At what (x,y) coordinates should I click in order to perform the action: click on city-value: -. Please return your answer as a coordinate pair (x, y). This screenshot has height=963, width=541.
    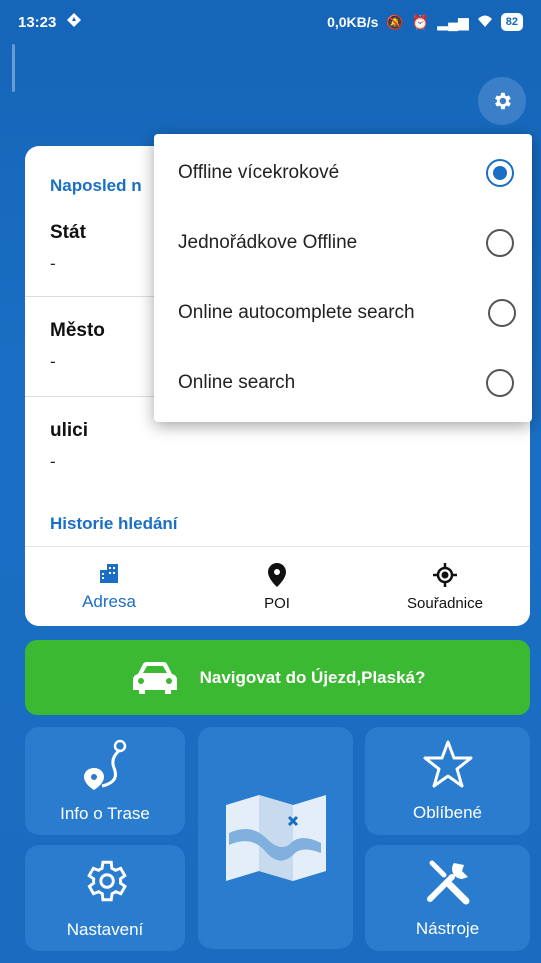
    Looking at the image, I should click on (53, 361).